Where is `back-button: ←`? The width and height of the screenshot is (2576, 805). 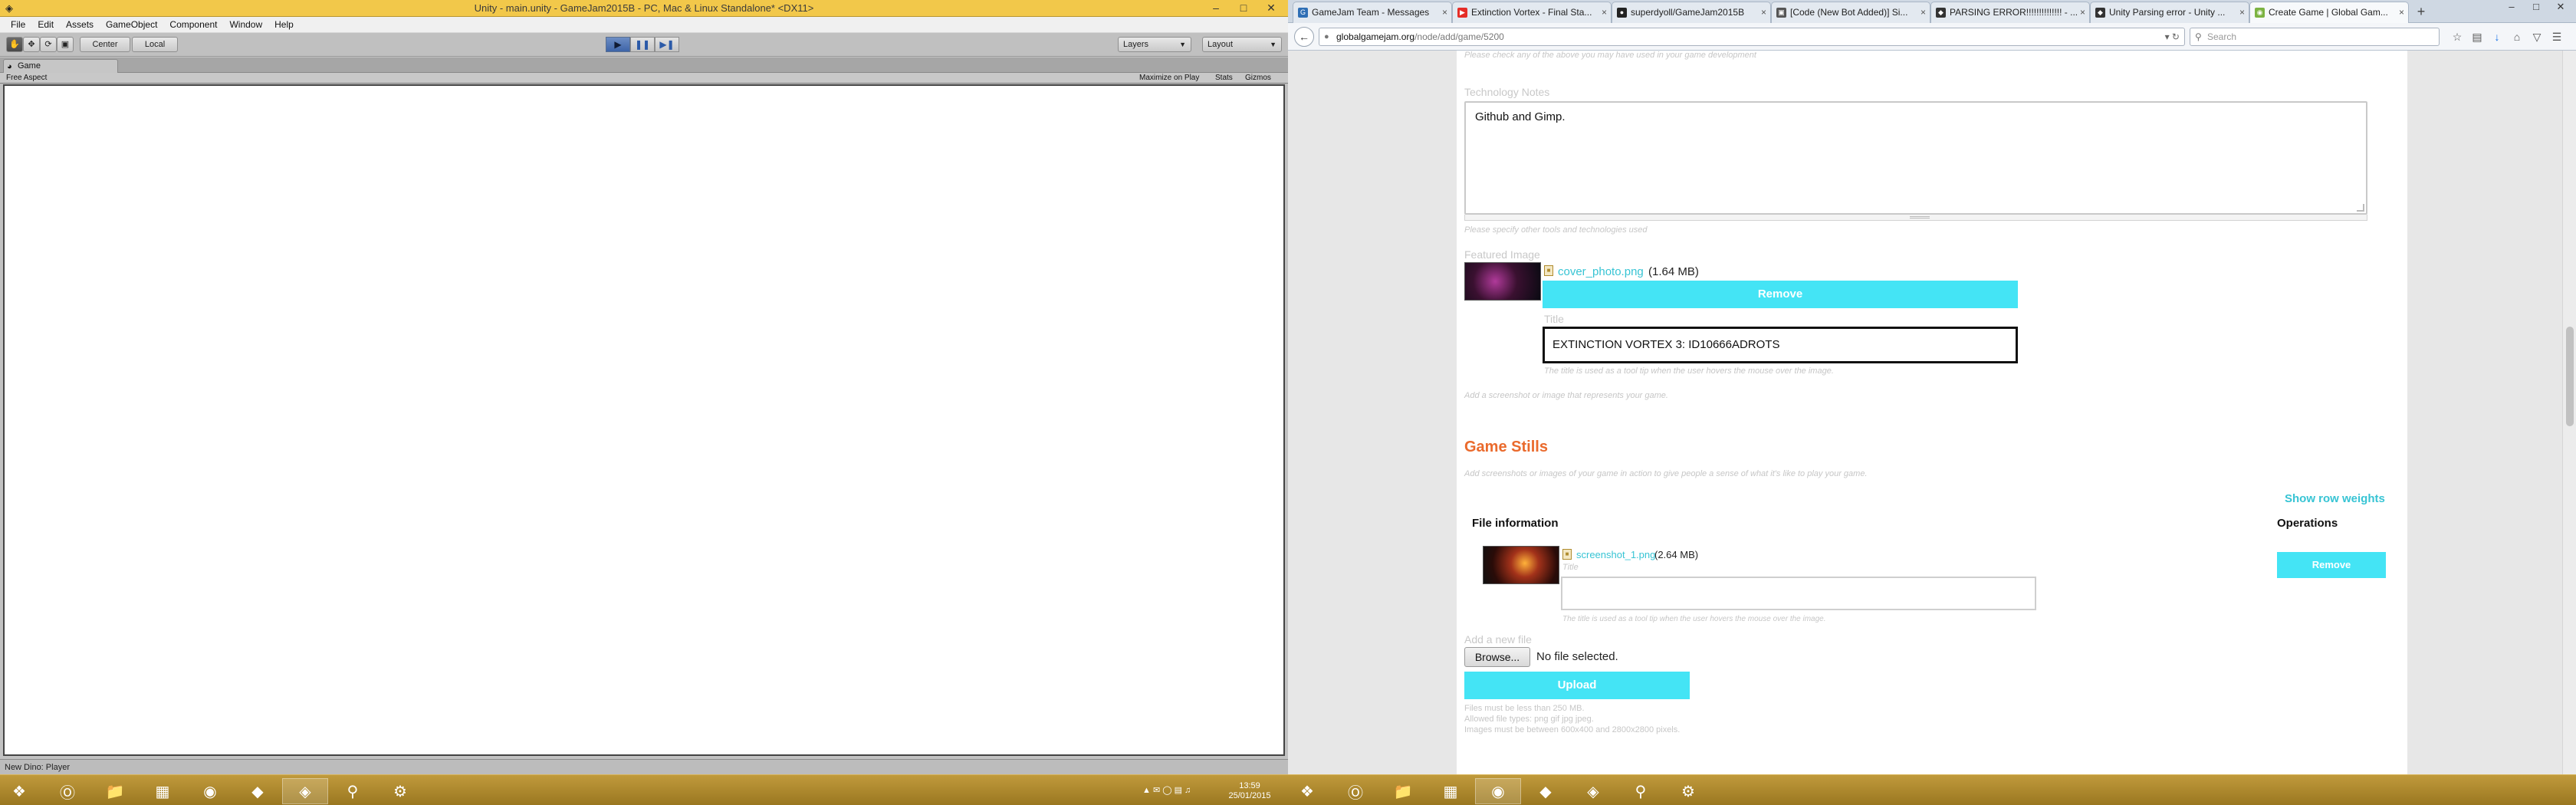
back-button: ← is located at coordinates (1304, 37).